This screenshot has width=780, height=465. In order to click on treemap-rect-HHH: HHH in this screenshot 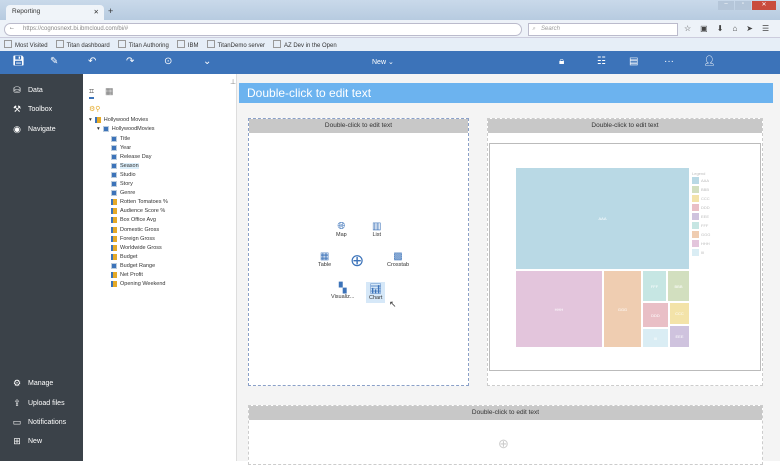, I will do `click(559, 309)`.